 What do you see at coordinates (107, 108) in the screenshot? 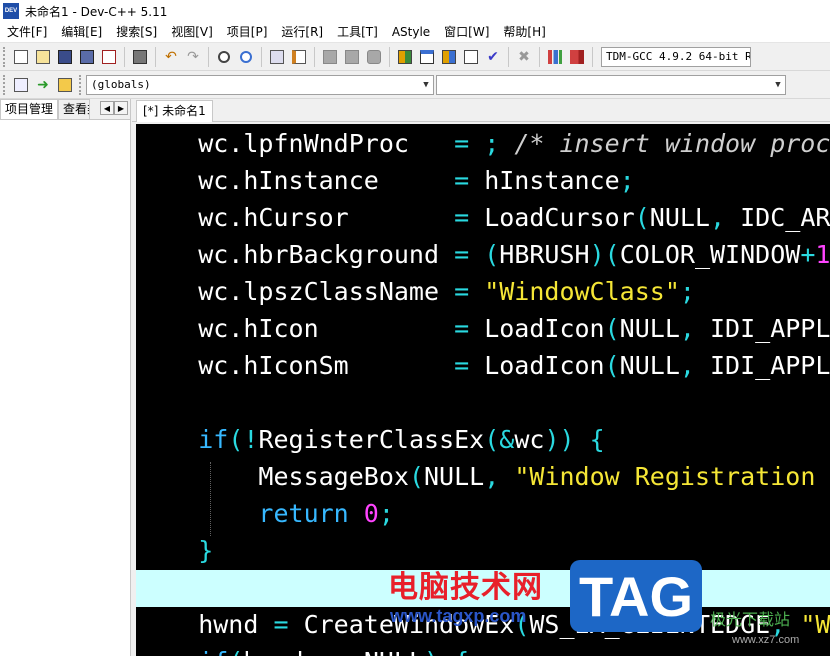
I see `tab-scroll-left-button: ◀` at bounding box center [107, 108].